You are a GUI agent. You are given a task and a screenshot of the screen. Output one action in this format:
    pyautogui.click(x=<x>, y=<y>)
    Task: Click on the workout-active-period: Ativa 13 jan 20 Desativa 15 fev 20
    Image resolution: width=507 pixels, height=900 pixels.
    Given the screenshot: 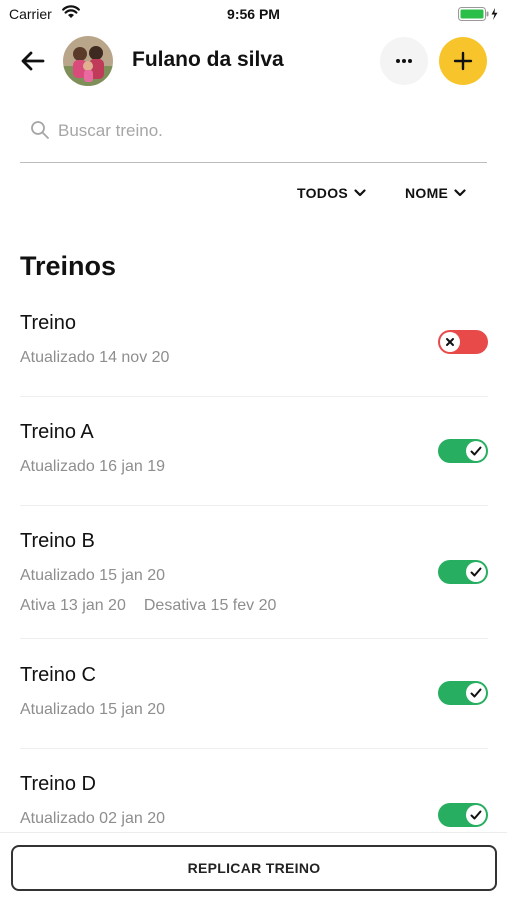 What is the action you would take?
    pyautogui.click(x=148, y=606)
    